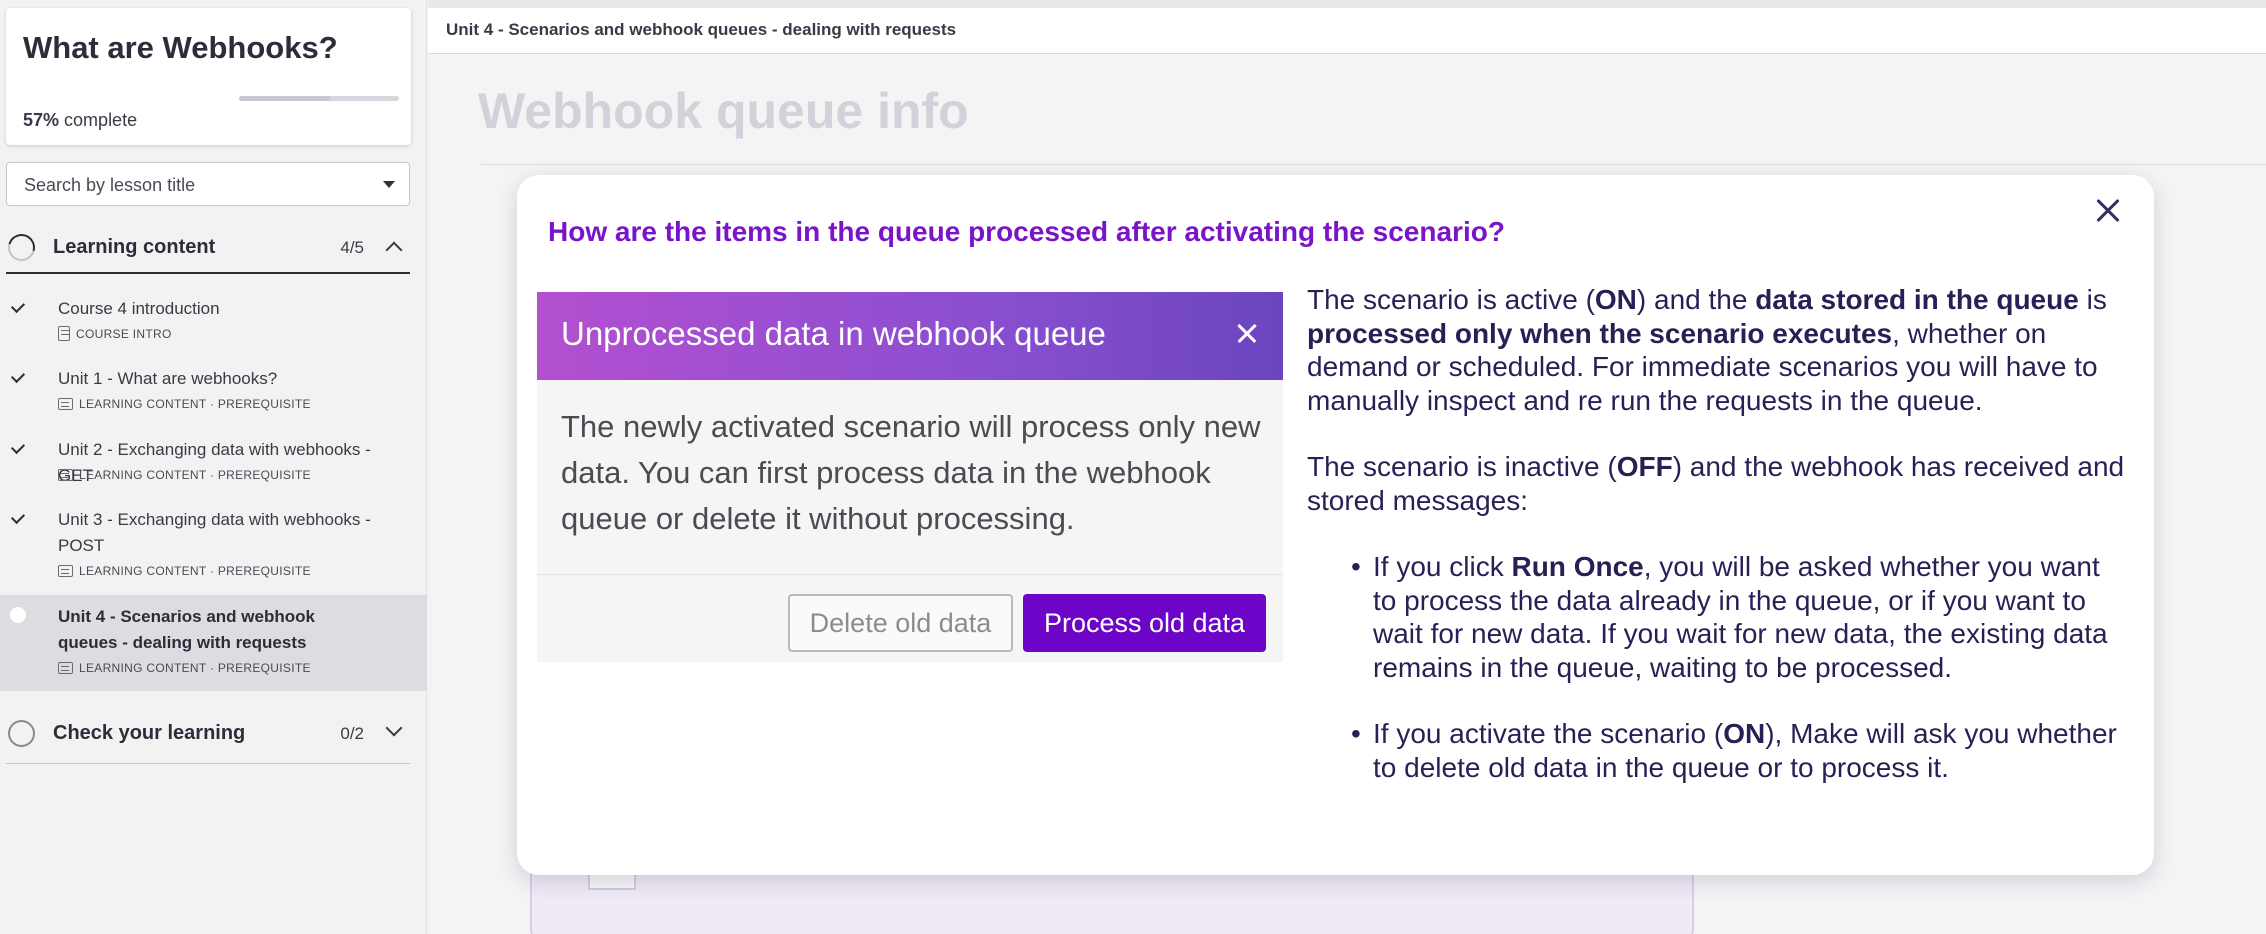 This screenshot has height=934, width=2266. I want to click on lesson-title: Unit 1 - What are webhooks?, so click(168, 378).